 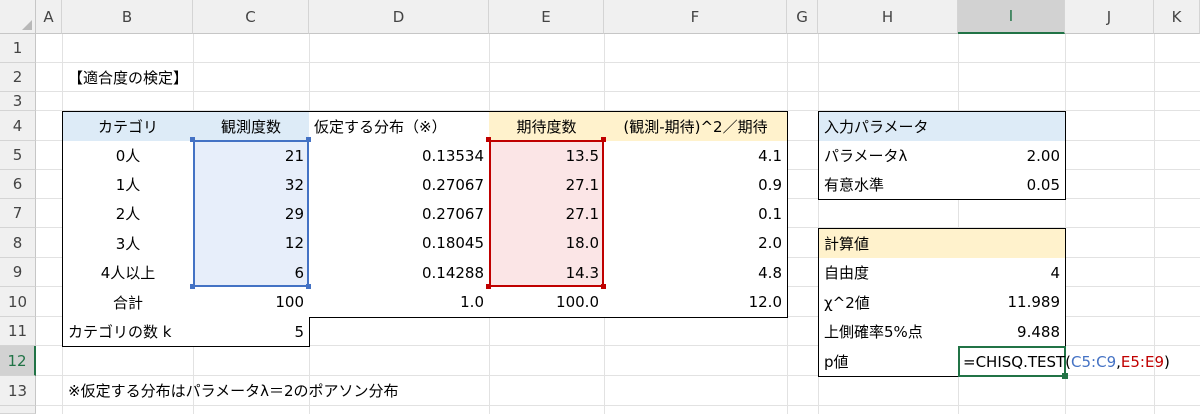 I want to click on header-chi-term: (観測-期待)^2／期待, so click(x=696, y=126).